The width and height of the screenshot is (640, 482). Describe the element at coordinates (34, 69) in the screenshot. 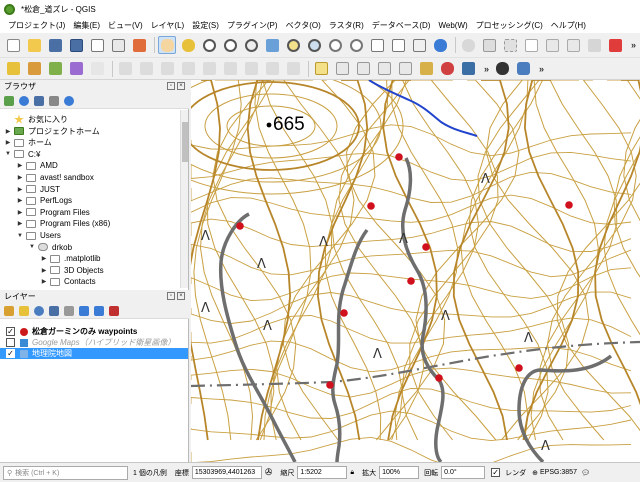

I see `new-geopackage-icon` at that location.